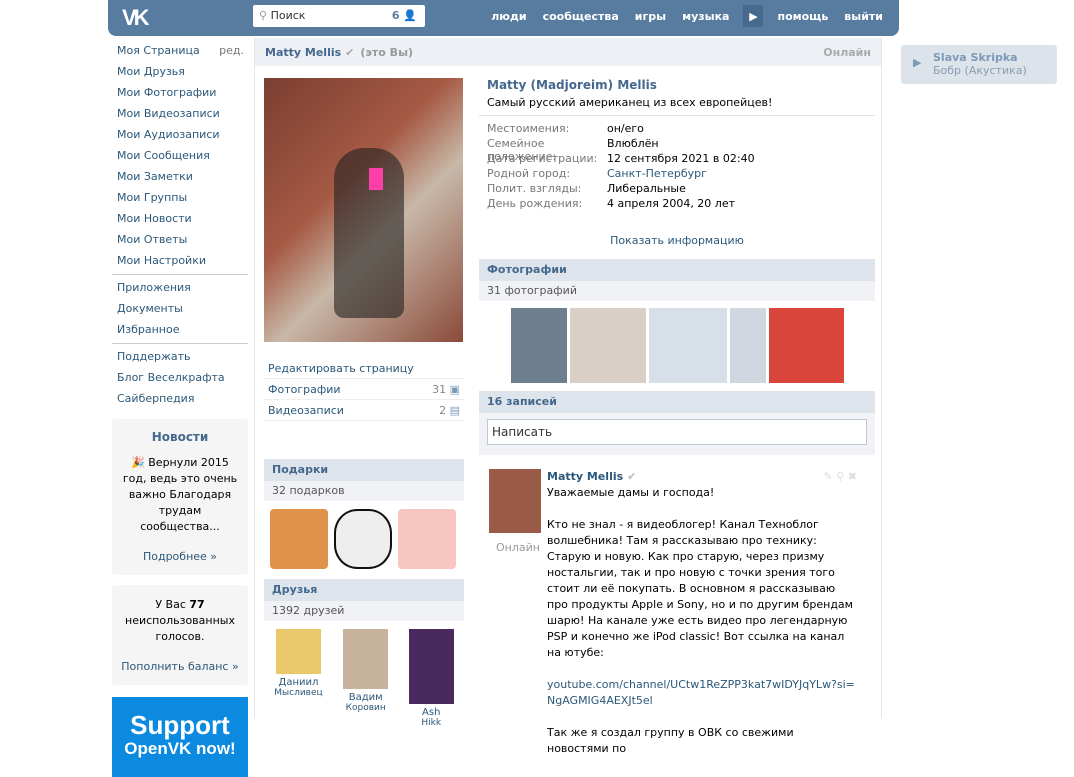 Image resolution: width=1074 pixels, height=777 pixels. What do you see at coordinates (364, 590) in the screenshot?
I see `friends-section-title: Друзья` at bounding box center [364, 590].